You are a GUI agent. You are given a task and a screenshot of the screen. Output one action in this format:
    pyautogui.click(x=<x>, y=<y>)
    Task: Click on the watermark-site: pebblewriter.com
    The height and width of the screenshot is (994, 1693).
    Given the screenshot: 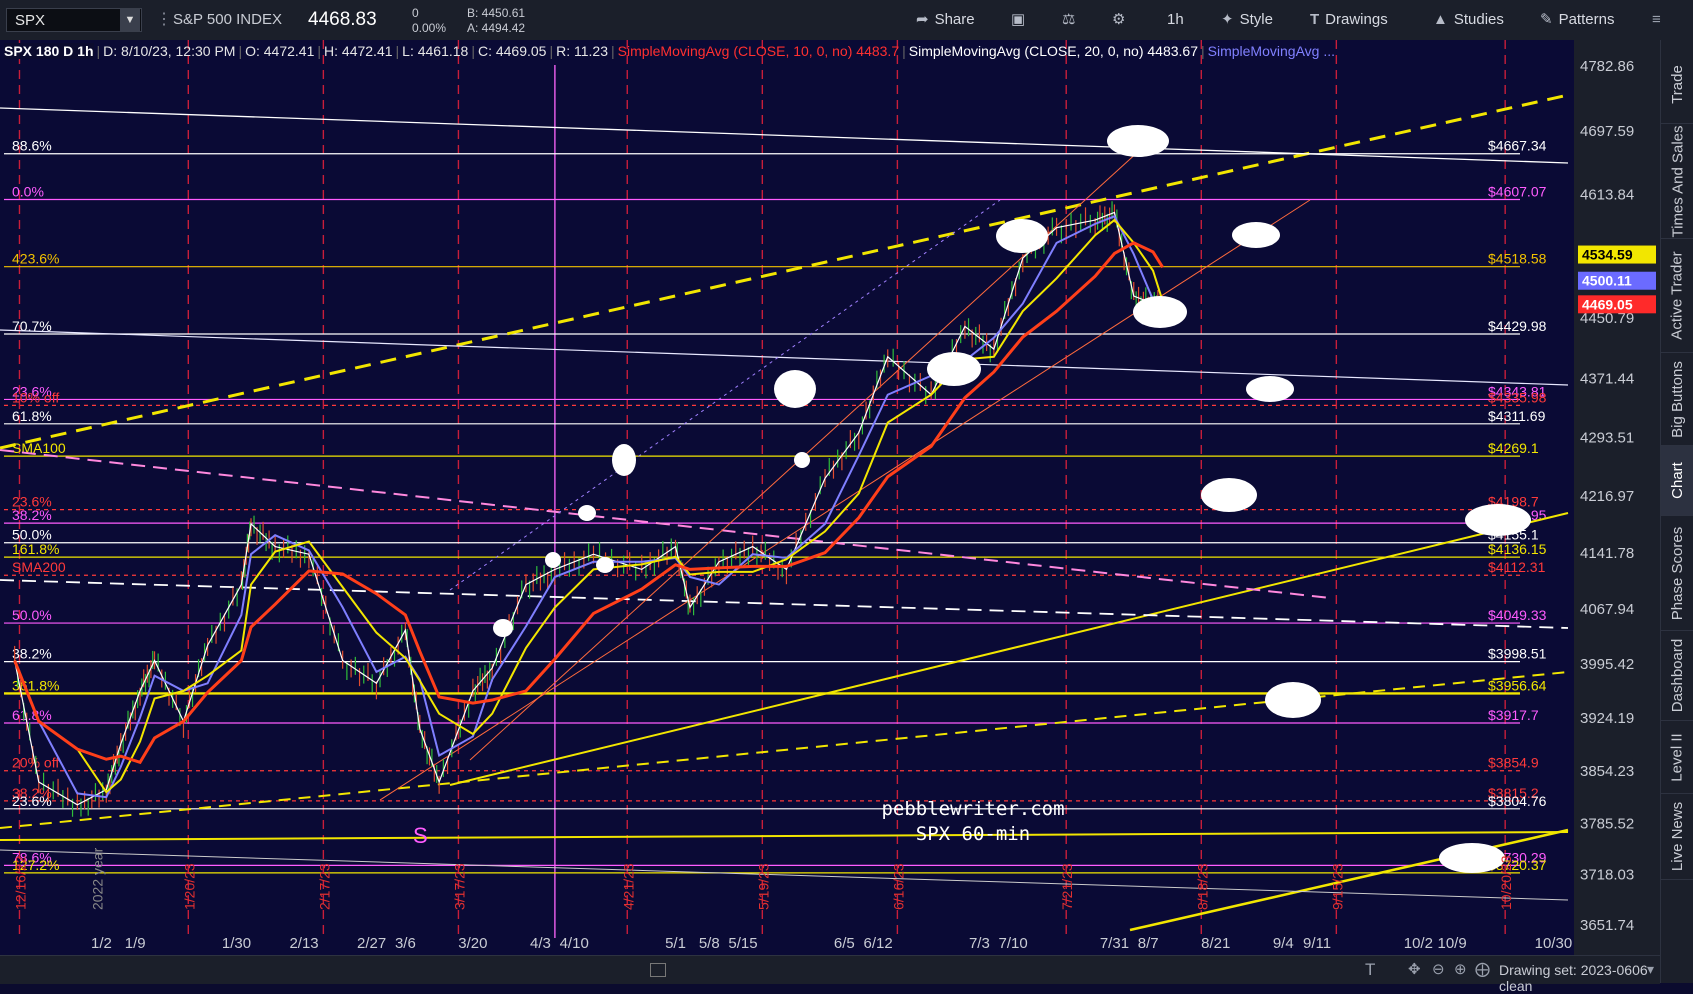 What is the action you would take?
    pyautogui.click(x=972, y=809)
    